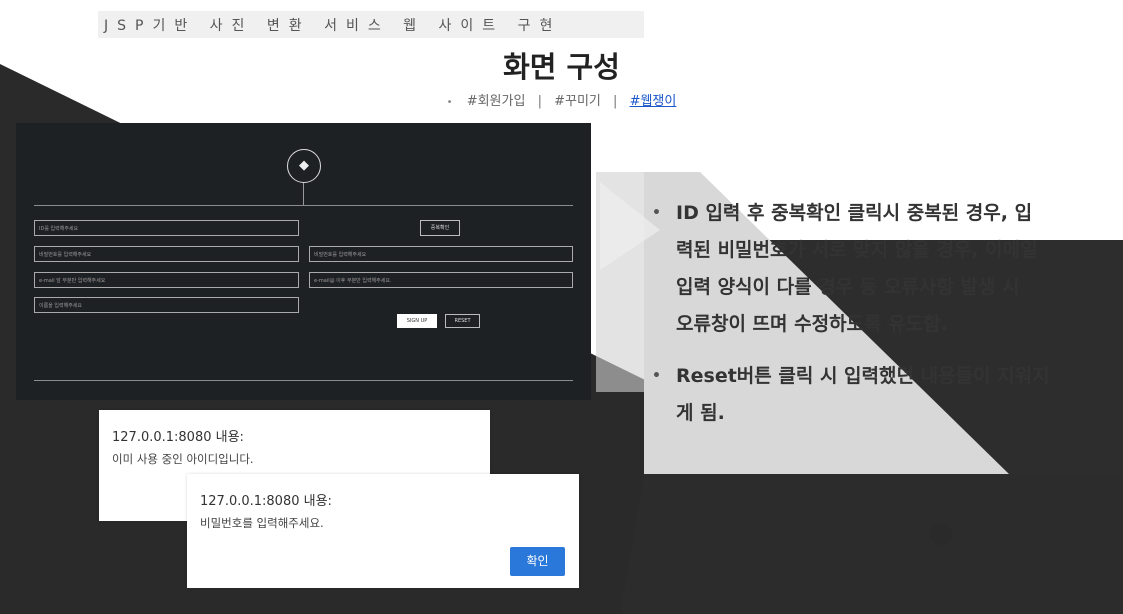  What do you see at coordinates (848, 287) in the screenshot?
I see `bullet-line: 입력 양식이 다를 경우 등 오류사항 발생 시` at bounding box center [848, 287].